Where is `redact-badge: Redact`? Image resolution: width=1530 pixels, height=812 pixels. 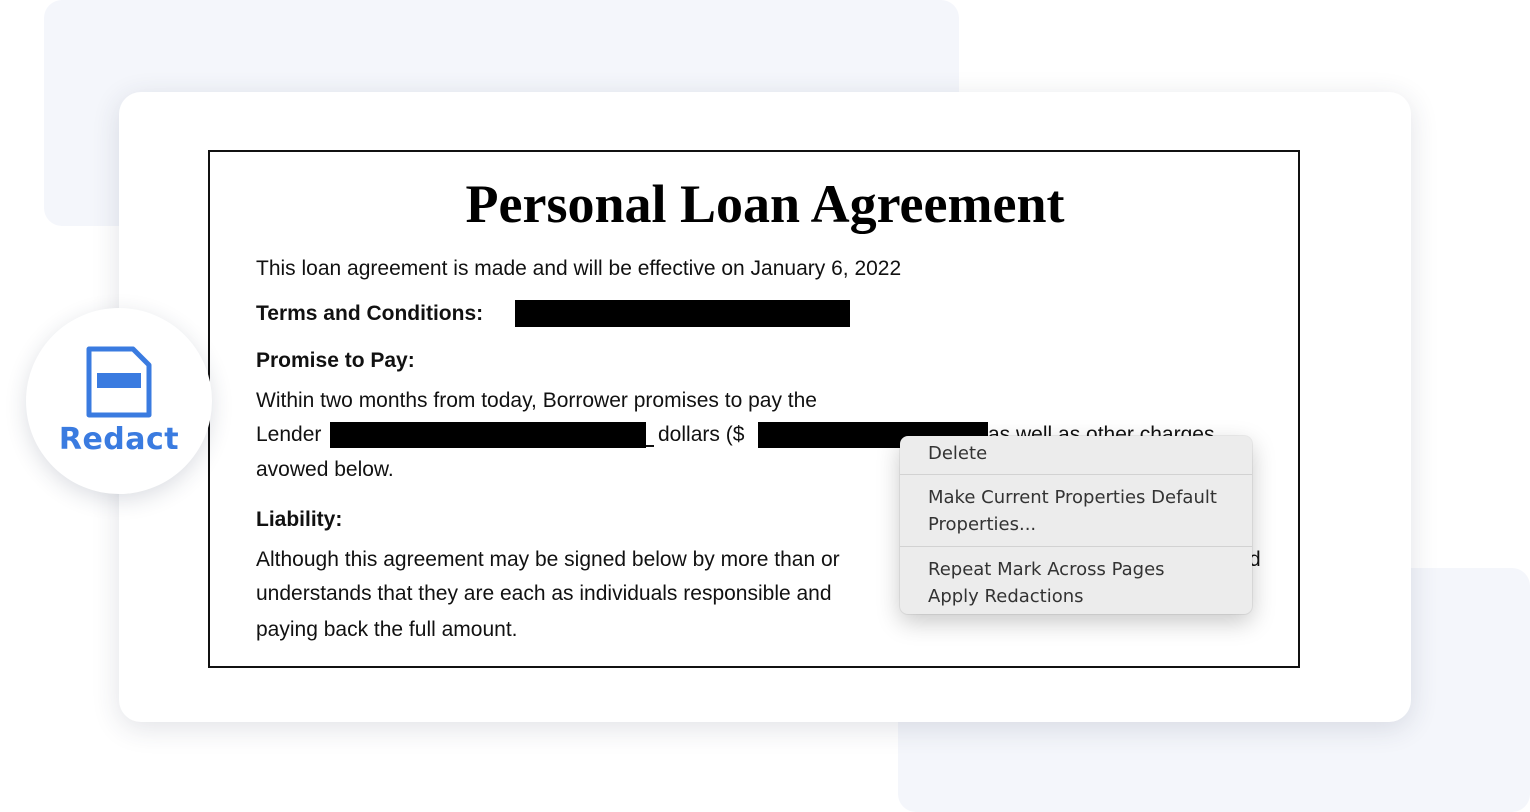
redact-badge: Redact is located at coordinates (119, 401).